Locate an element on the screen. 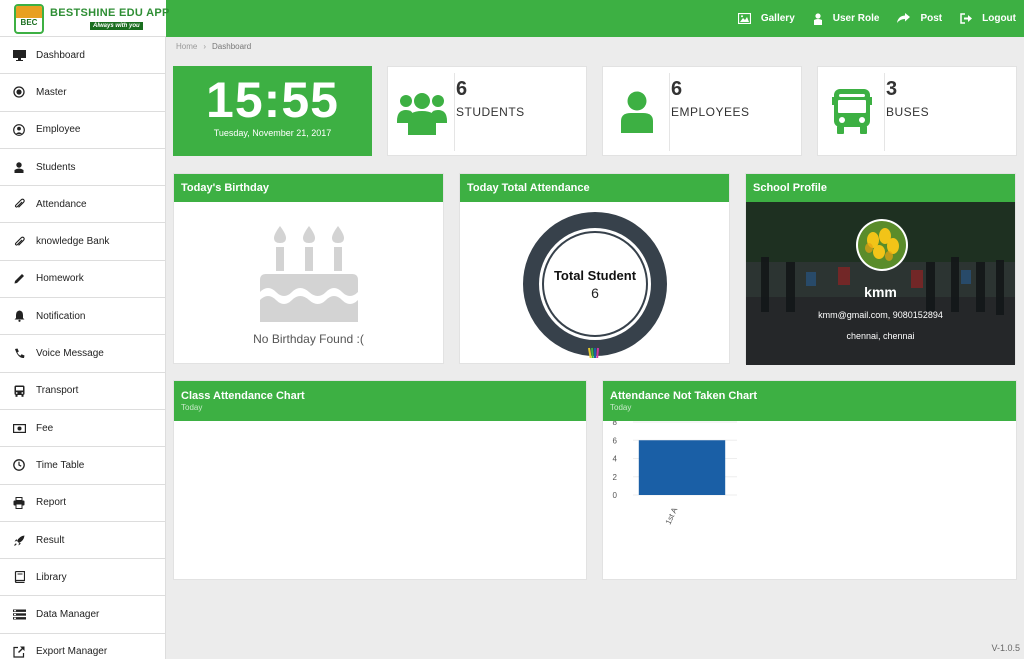  sidebar-item-label: Result is located at coordinates (50, 540).